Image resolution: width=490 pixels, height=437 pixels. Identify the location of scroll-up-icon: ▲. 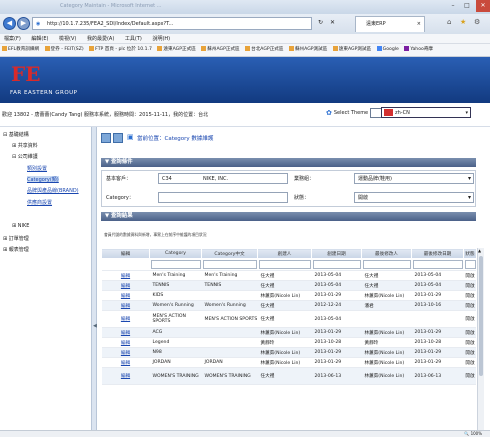
(479, 250).